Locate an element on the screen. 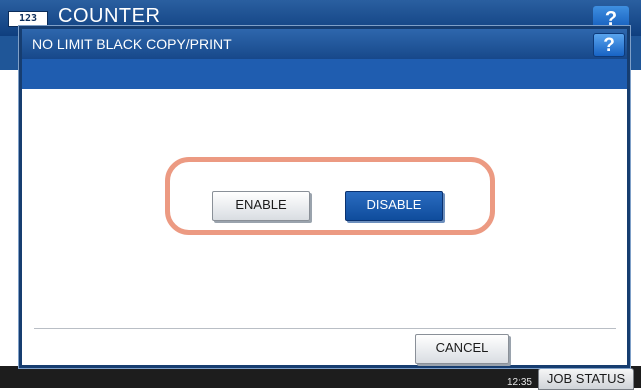 The height and width of the screenshot is (390, 641). enable-button: ENABLE is located at coordinates (261, 206).